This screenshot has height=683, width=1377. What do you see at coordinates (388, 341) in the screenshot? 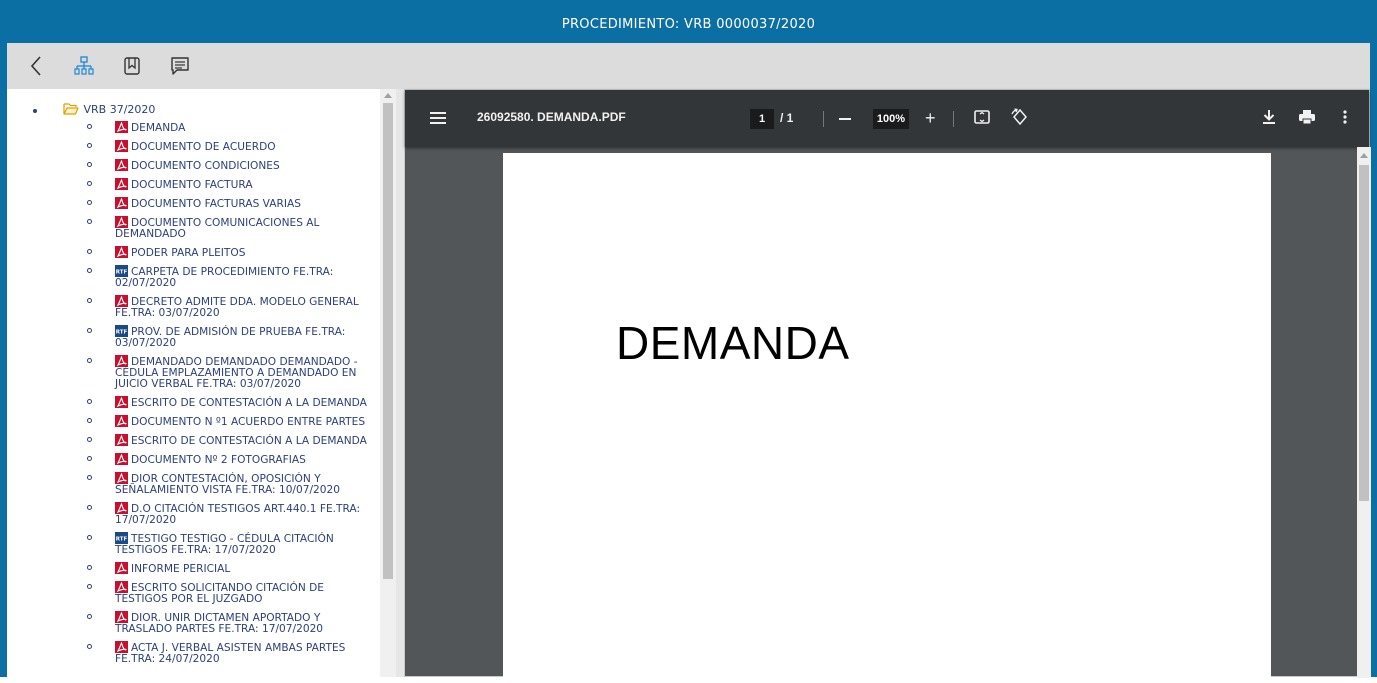
I see `tree-scrollbar-thumb` at bounding box center [388, 341].